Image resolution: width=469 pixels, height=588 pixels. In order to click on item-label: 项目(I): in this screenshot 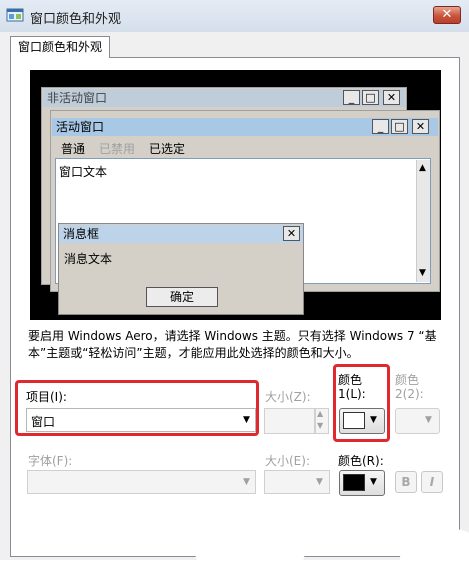, I will do `click(46, 397)`.